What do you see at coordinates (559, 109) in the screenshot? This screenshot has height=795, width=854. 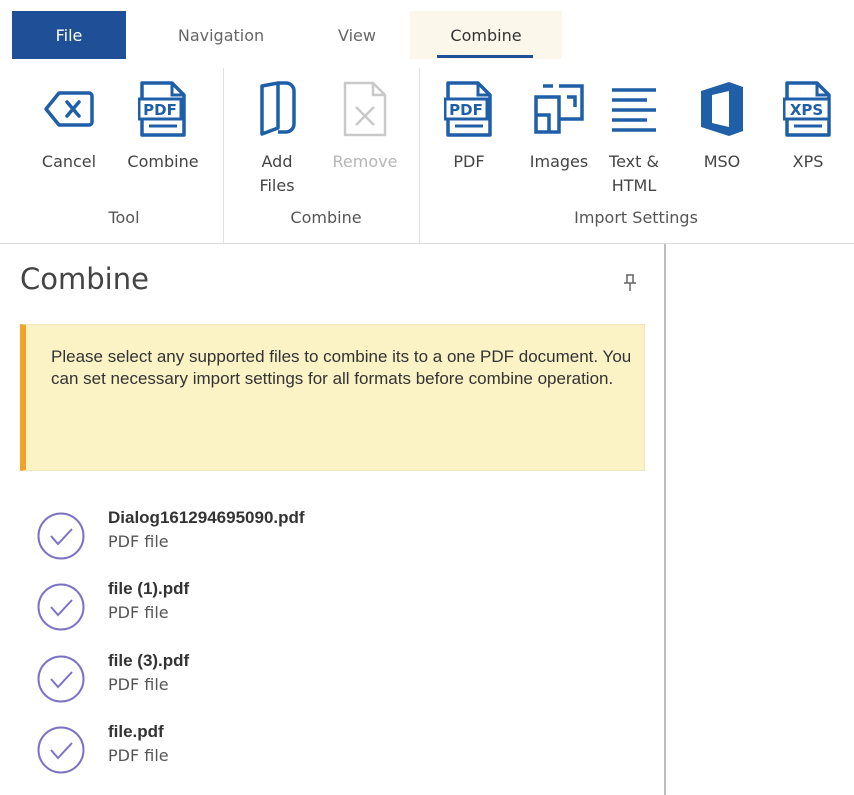 I see `images-grid-icon` at bounding box center [559, 109].